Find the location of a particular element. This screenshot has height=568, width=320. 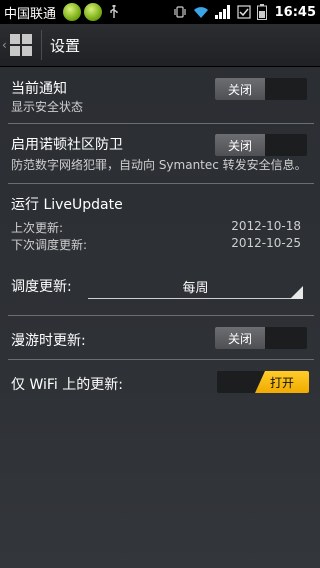

liveupdate-title: 运行 LiveUpdate is located at coordinates (67, 205).